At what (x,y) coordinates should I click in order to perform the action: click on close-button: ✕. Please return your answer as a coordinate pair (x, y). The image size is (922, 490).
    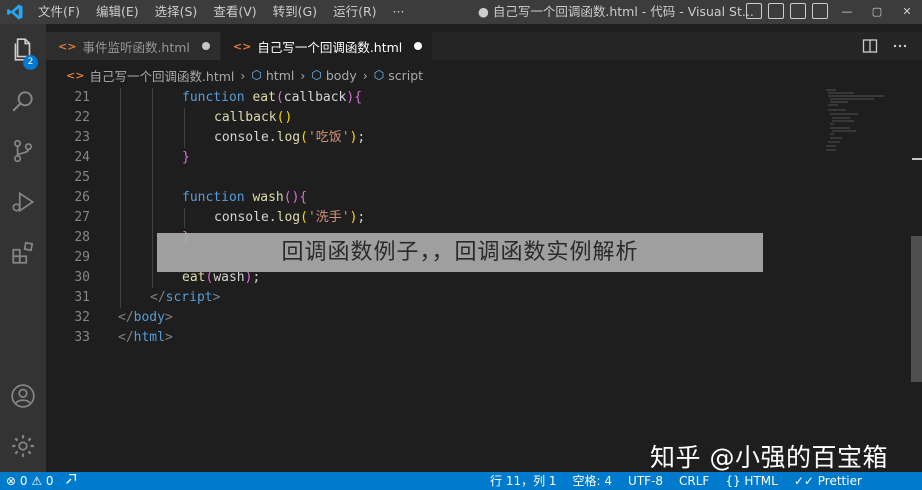
    Looking at the image, I should click on (907, 12).